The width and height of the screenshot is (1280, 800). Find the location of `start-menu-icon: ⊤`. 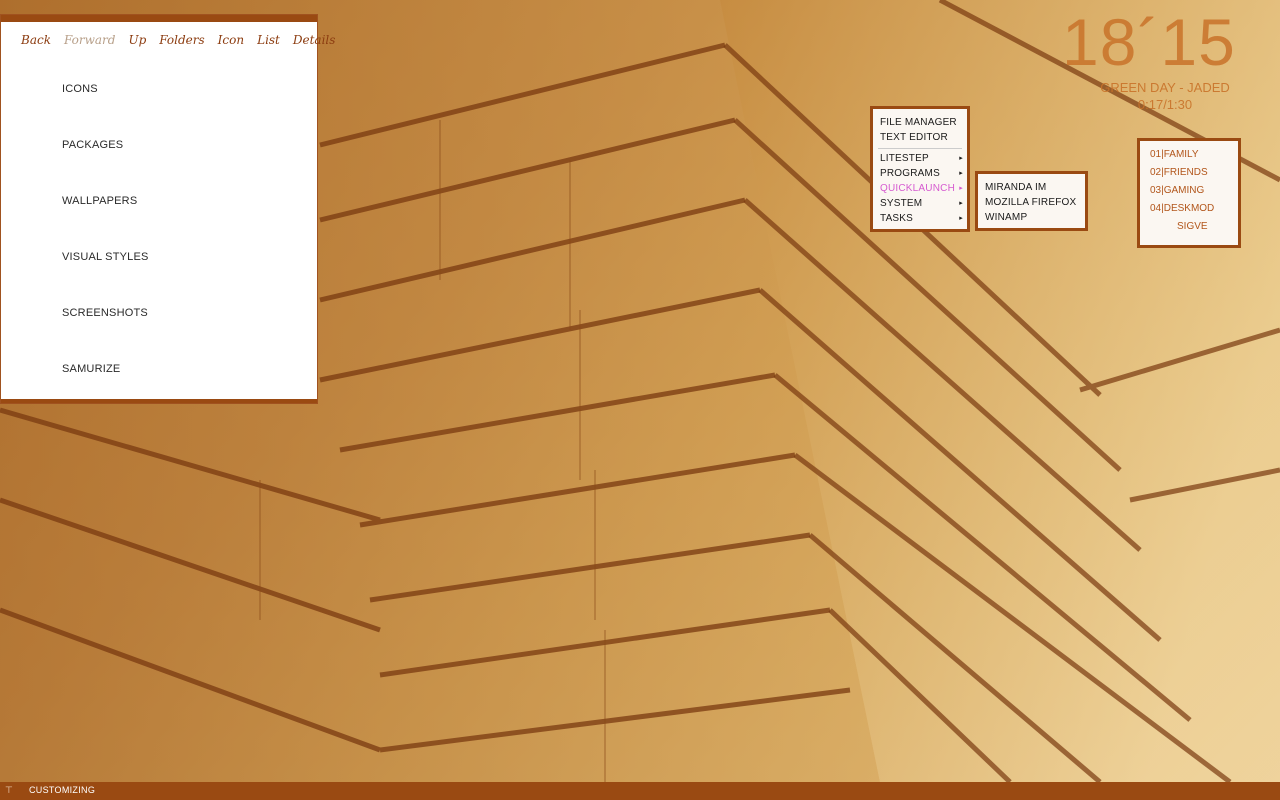

start-menu-icon: ⊤ is located at coordinates (9, 790).